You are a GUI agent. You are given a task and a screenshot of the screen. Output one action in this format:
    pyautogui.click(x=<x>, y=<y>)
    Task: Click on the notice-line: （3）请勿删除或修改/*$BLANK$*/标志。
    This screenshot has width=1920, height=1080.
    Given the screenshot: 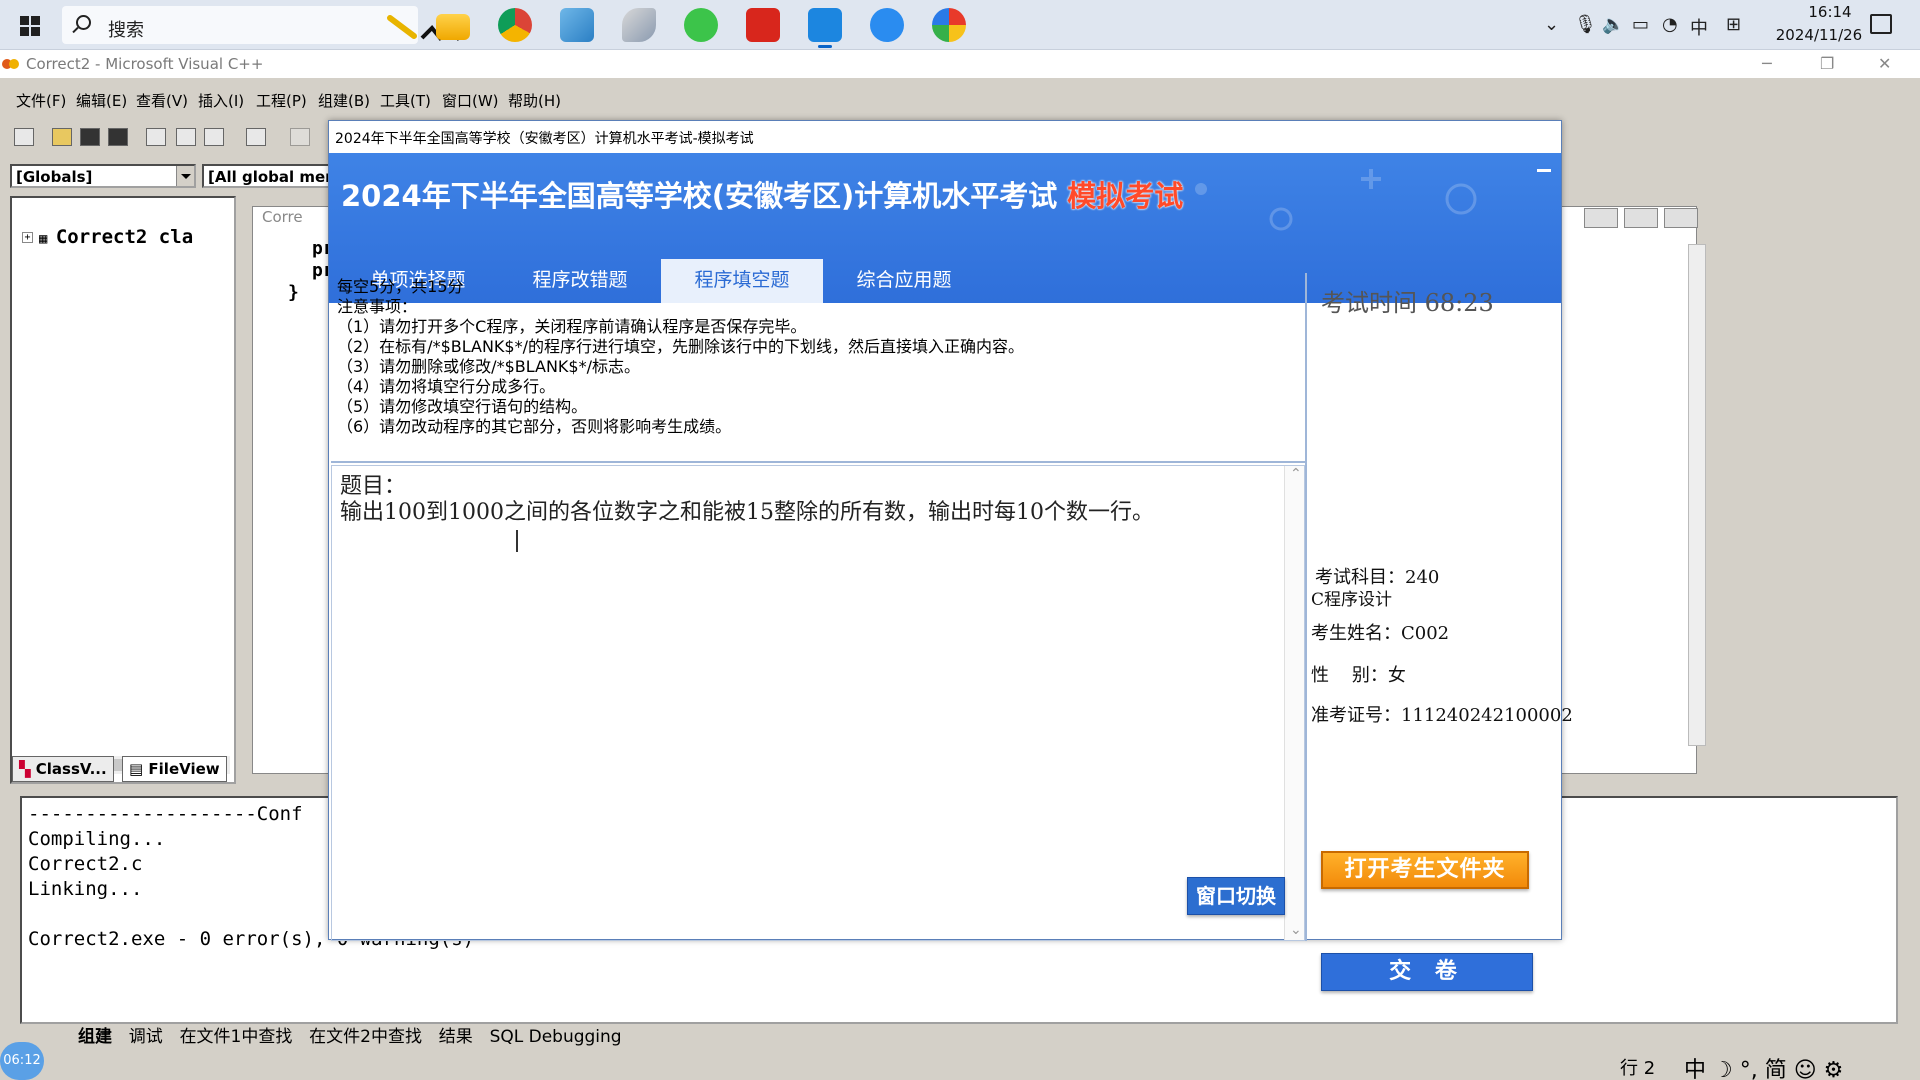 What is the action you would take?
    pyautogui.click(x=488, y=366)
    